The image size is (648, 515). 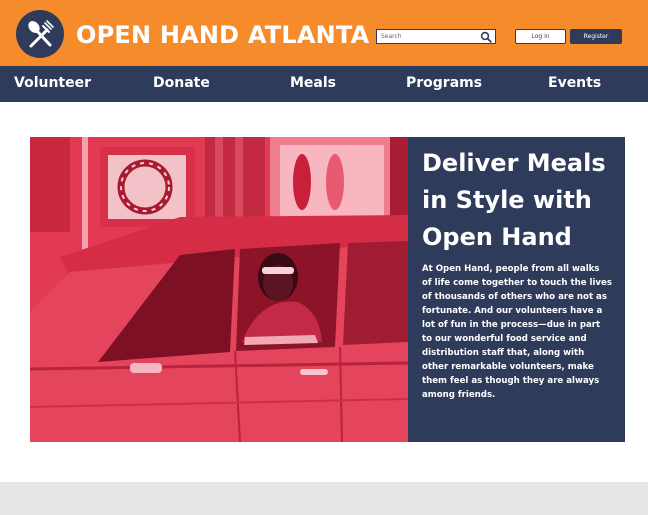 I want to click on search-icon, so click(x=486, y=37).